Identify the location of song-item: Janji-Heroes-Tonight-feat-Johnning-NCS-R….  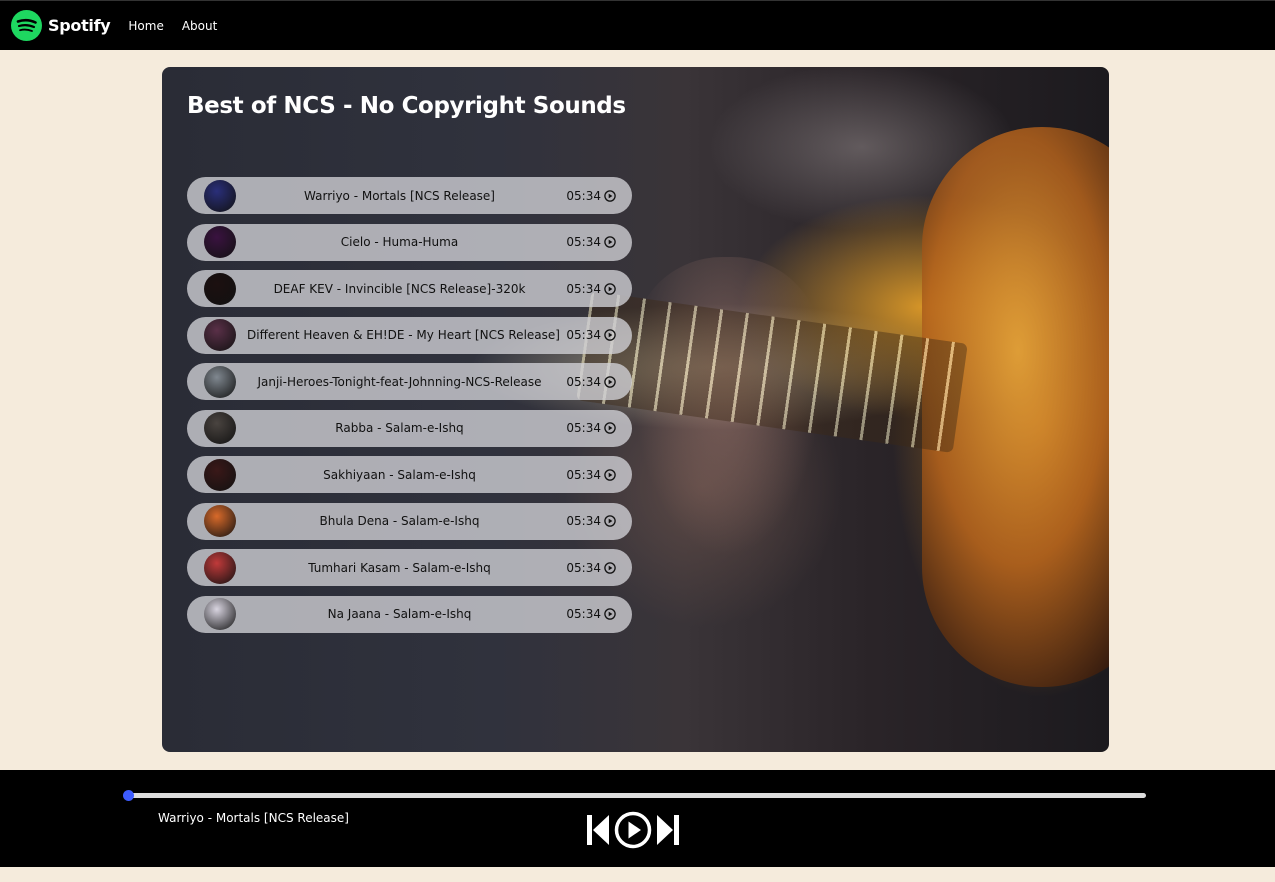
(409, 381).